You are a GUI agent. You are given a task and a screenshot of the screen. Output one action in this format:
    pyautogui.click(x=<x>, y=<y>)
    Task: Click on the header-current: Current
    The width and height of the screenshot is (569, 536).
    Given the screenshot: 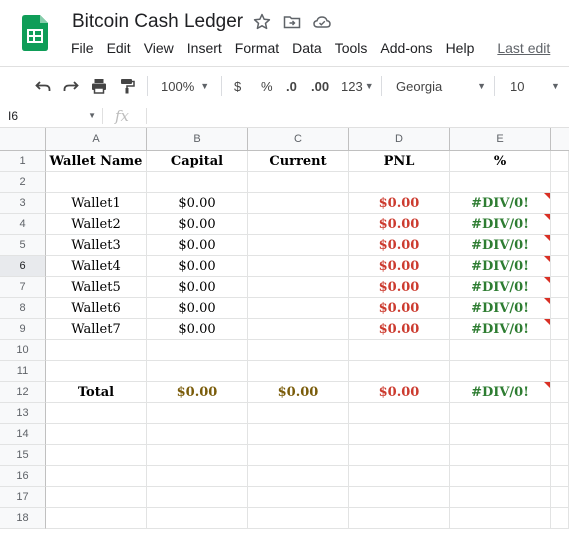 What is the action you would take?
    pyautogui.click(x=298, y=161)
    